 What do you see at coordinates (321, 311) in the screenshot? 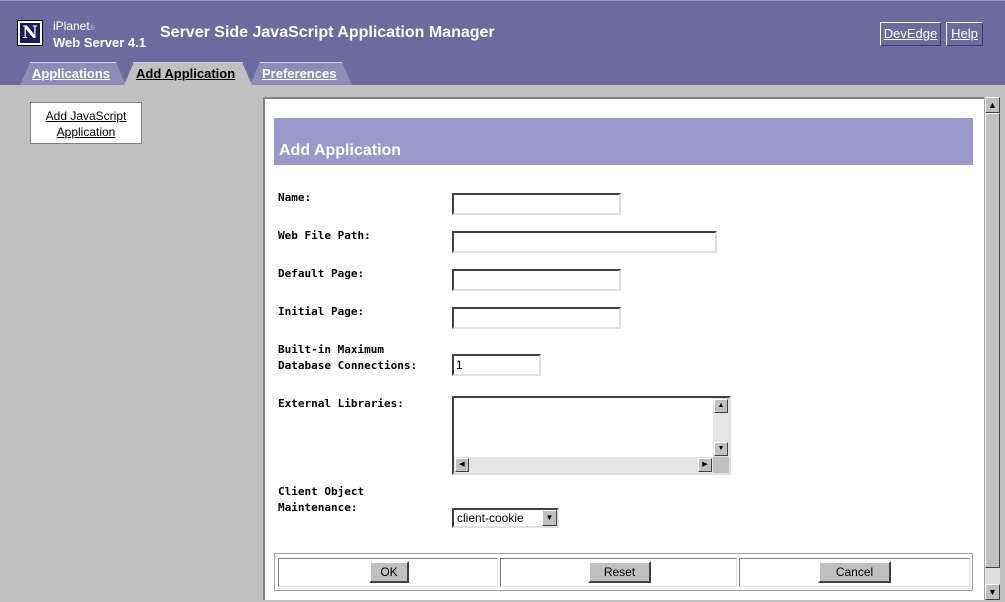
I see `initial-page-label: Initial Page:` at bounding box center [321, 311].